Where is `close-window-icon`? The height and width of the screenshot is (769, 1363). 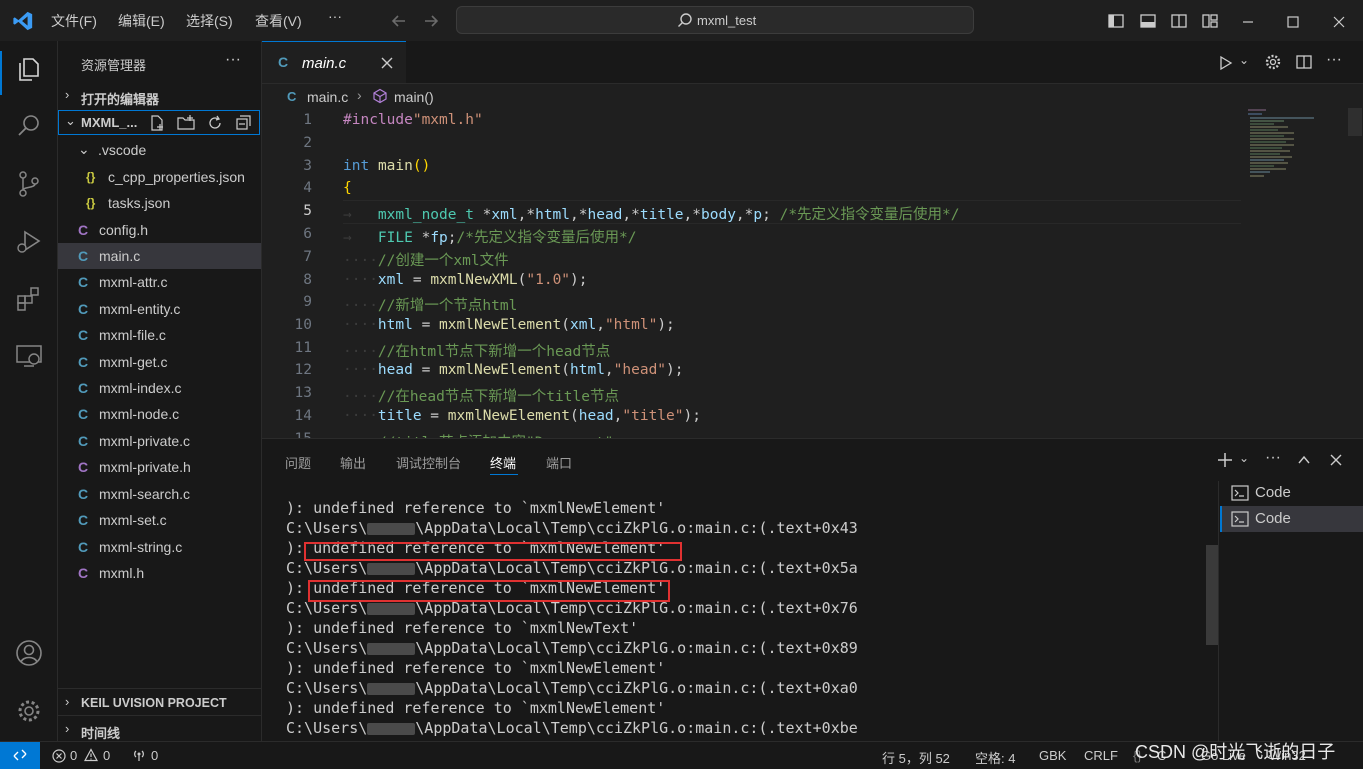
close-window-icon is located at coordinates (1339, 22).